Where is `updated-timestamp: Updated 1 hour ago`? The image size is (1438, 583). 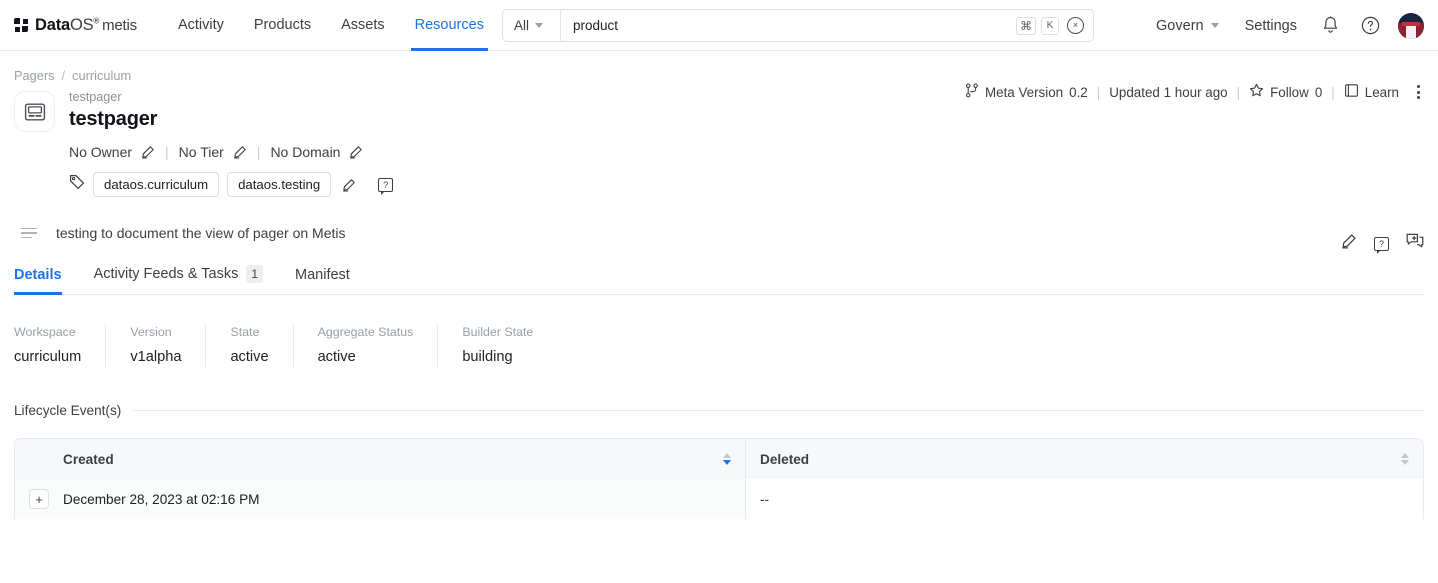
updated-timestamp: Updated 1 hour ago is located at coordinates (1168, 92).